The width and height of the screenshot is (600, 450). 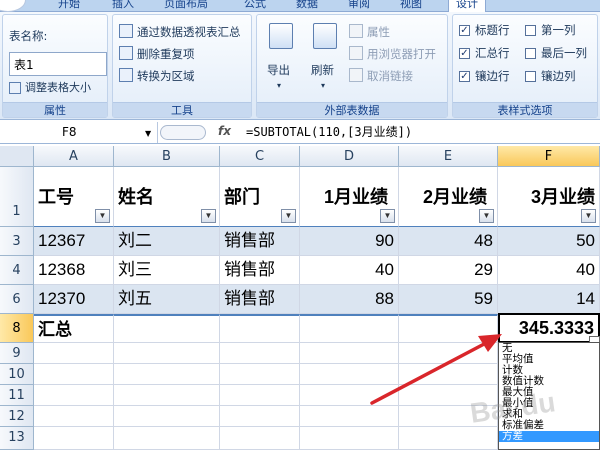 I want to click on table-cell: 88, so click(x=349, y=299).